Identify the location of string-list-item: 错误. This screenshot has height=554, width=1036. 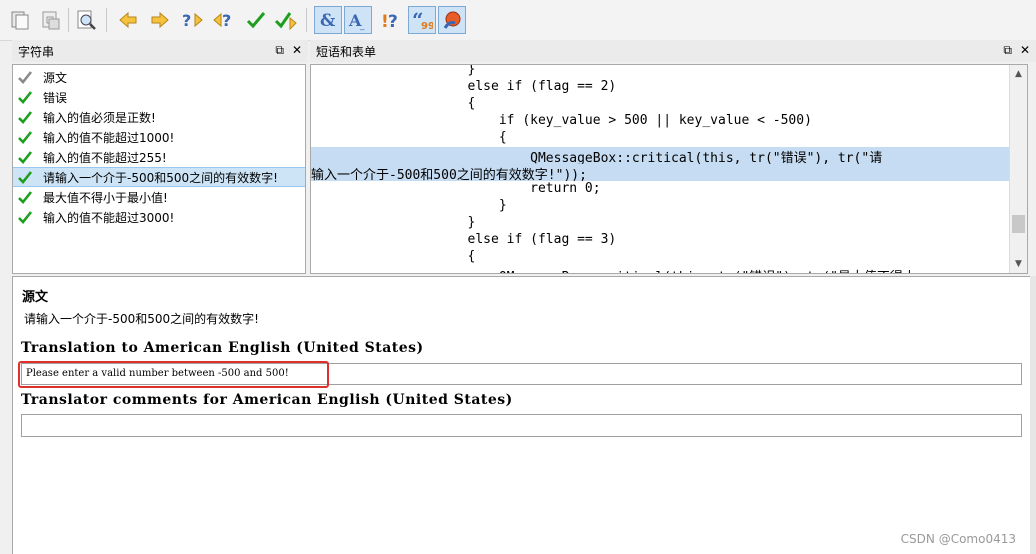
(159, 97).